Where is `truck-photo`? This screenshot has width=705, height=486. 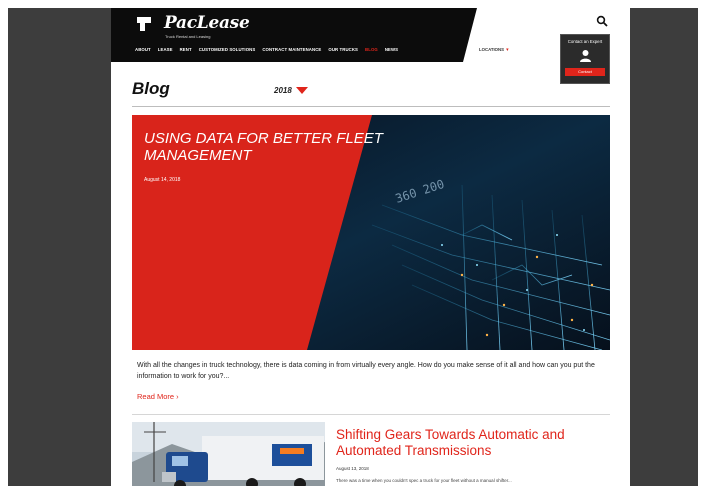
truck-photo is located at coordinates (228, 454).